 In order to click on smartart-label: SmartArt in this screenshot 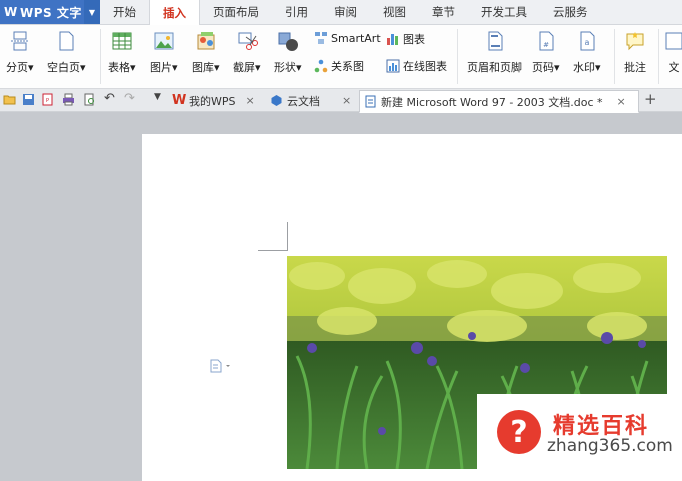, I will do `click(356, 38)`.